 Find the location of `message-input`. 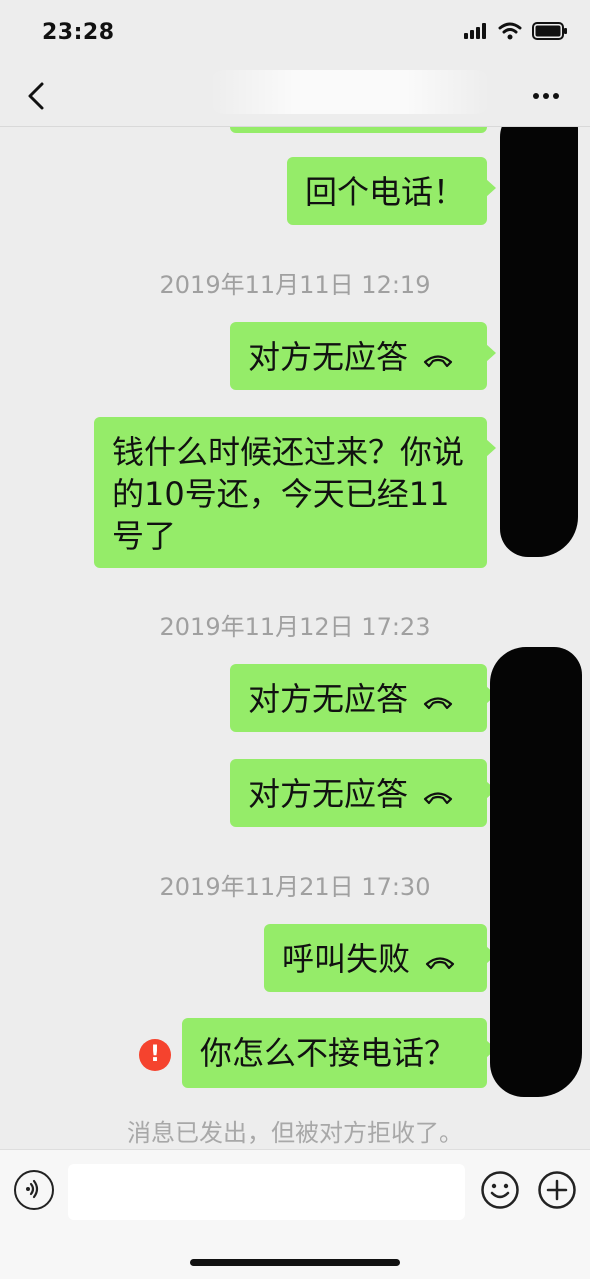

message-input is located at coordinates (266, 1192).